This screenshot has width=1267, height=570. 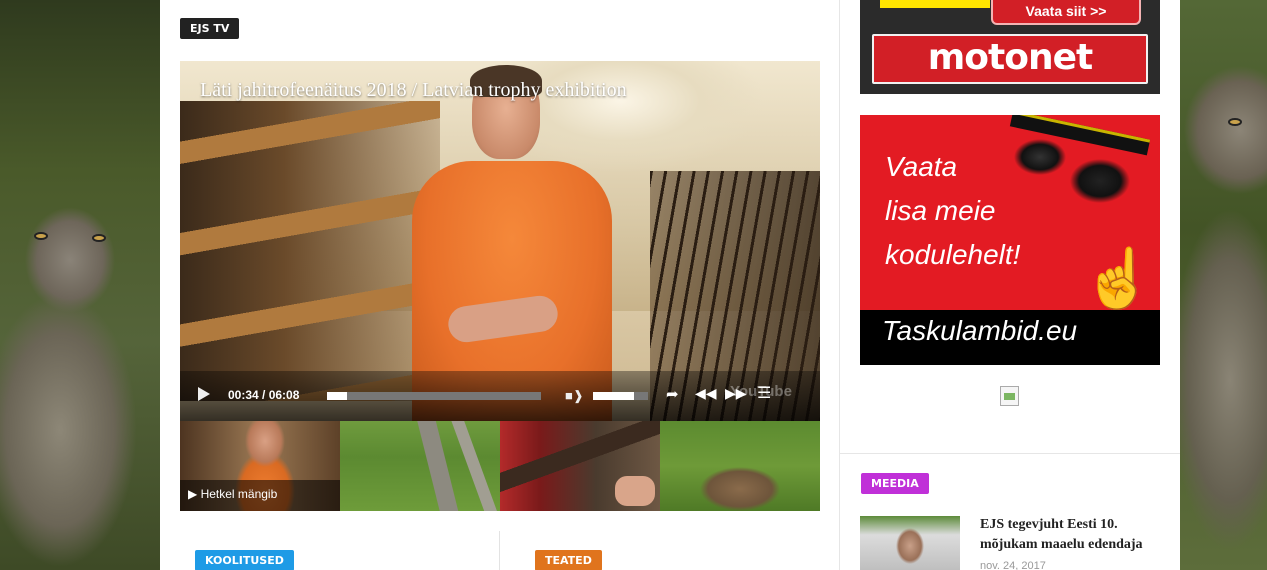 I want to click on ad-taskulambid-brand: Taskulambid.eu, so click(x=980, y=330).